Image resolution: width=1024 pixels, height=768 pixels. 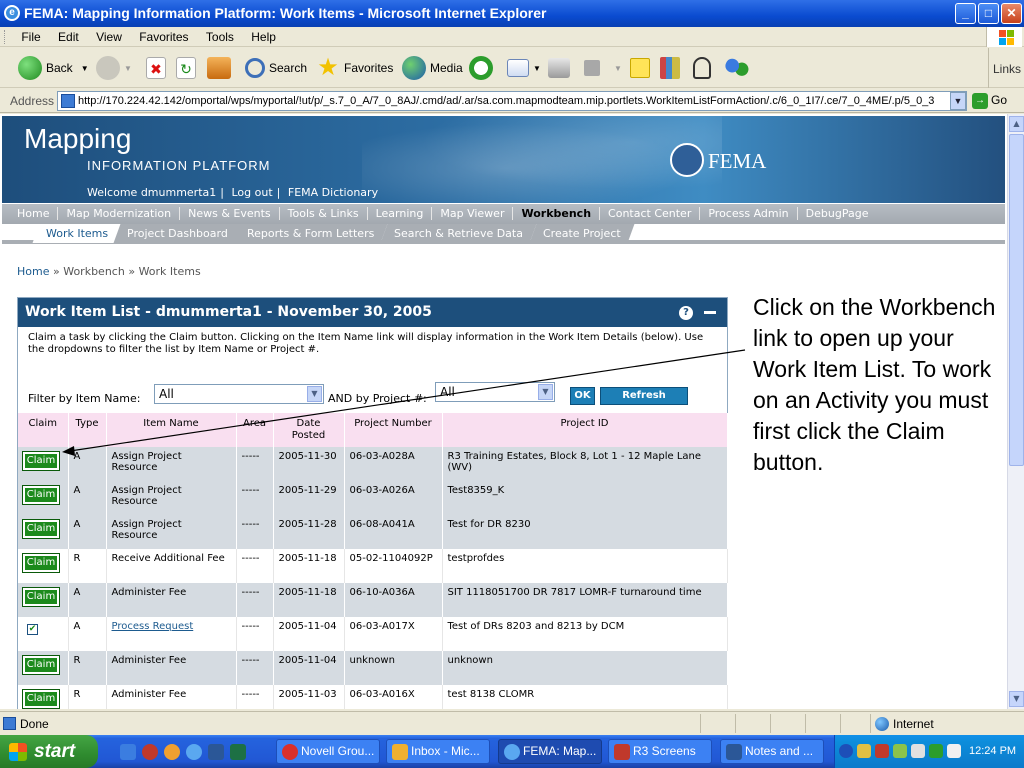 What do you see at coordinates (1016, 699) in the screenshot?
I see `scroll-down-icon: ▼` at bounding box center [1016, 699].